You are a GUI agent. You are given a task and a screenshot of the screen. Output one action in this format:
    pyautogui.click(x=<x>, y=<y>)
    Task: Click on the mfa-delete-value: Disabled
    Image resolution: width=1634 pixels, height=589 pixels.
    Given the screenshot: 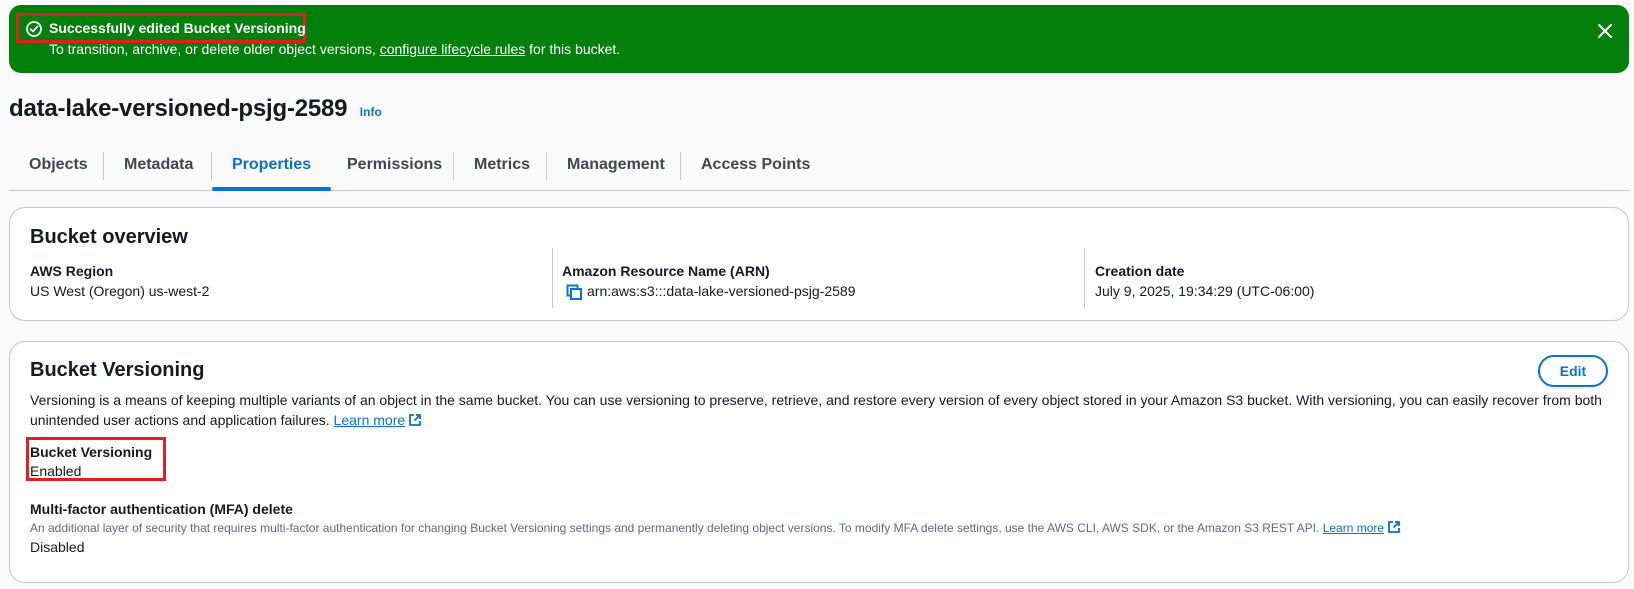 What is the action you would take?
    pyautogui.click(x=57, y=547)
    